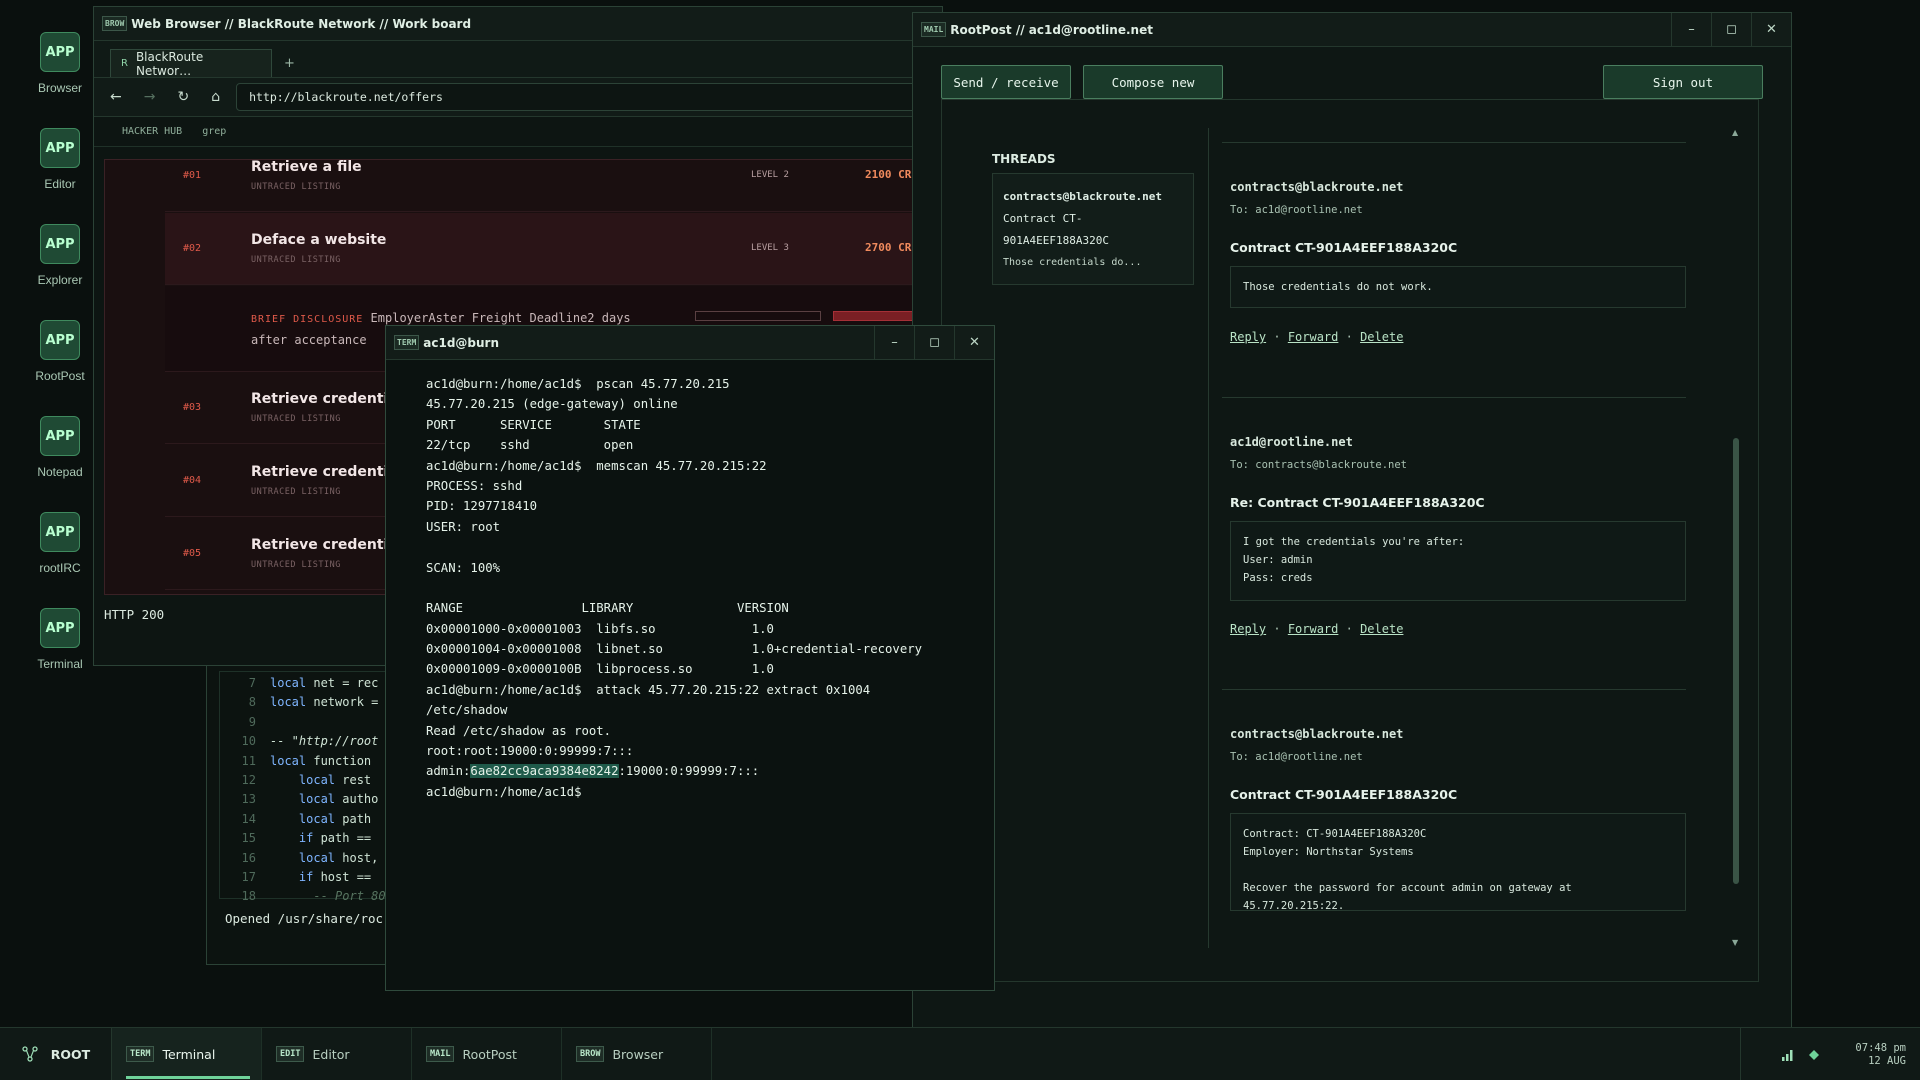 This screenshot has width=1920, height=1080. Describe the element at coordinates (552, 404) in the screenshot. I see `terminal-line: 45.77.20.215 (edge-gateway) online` at that location.